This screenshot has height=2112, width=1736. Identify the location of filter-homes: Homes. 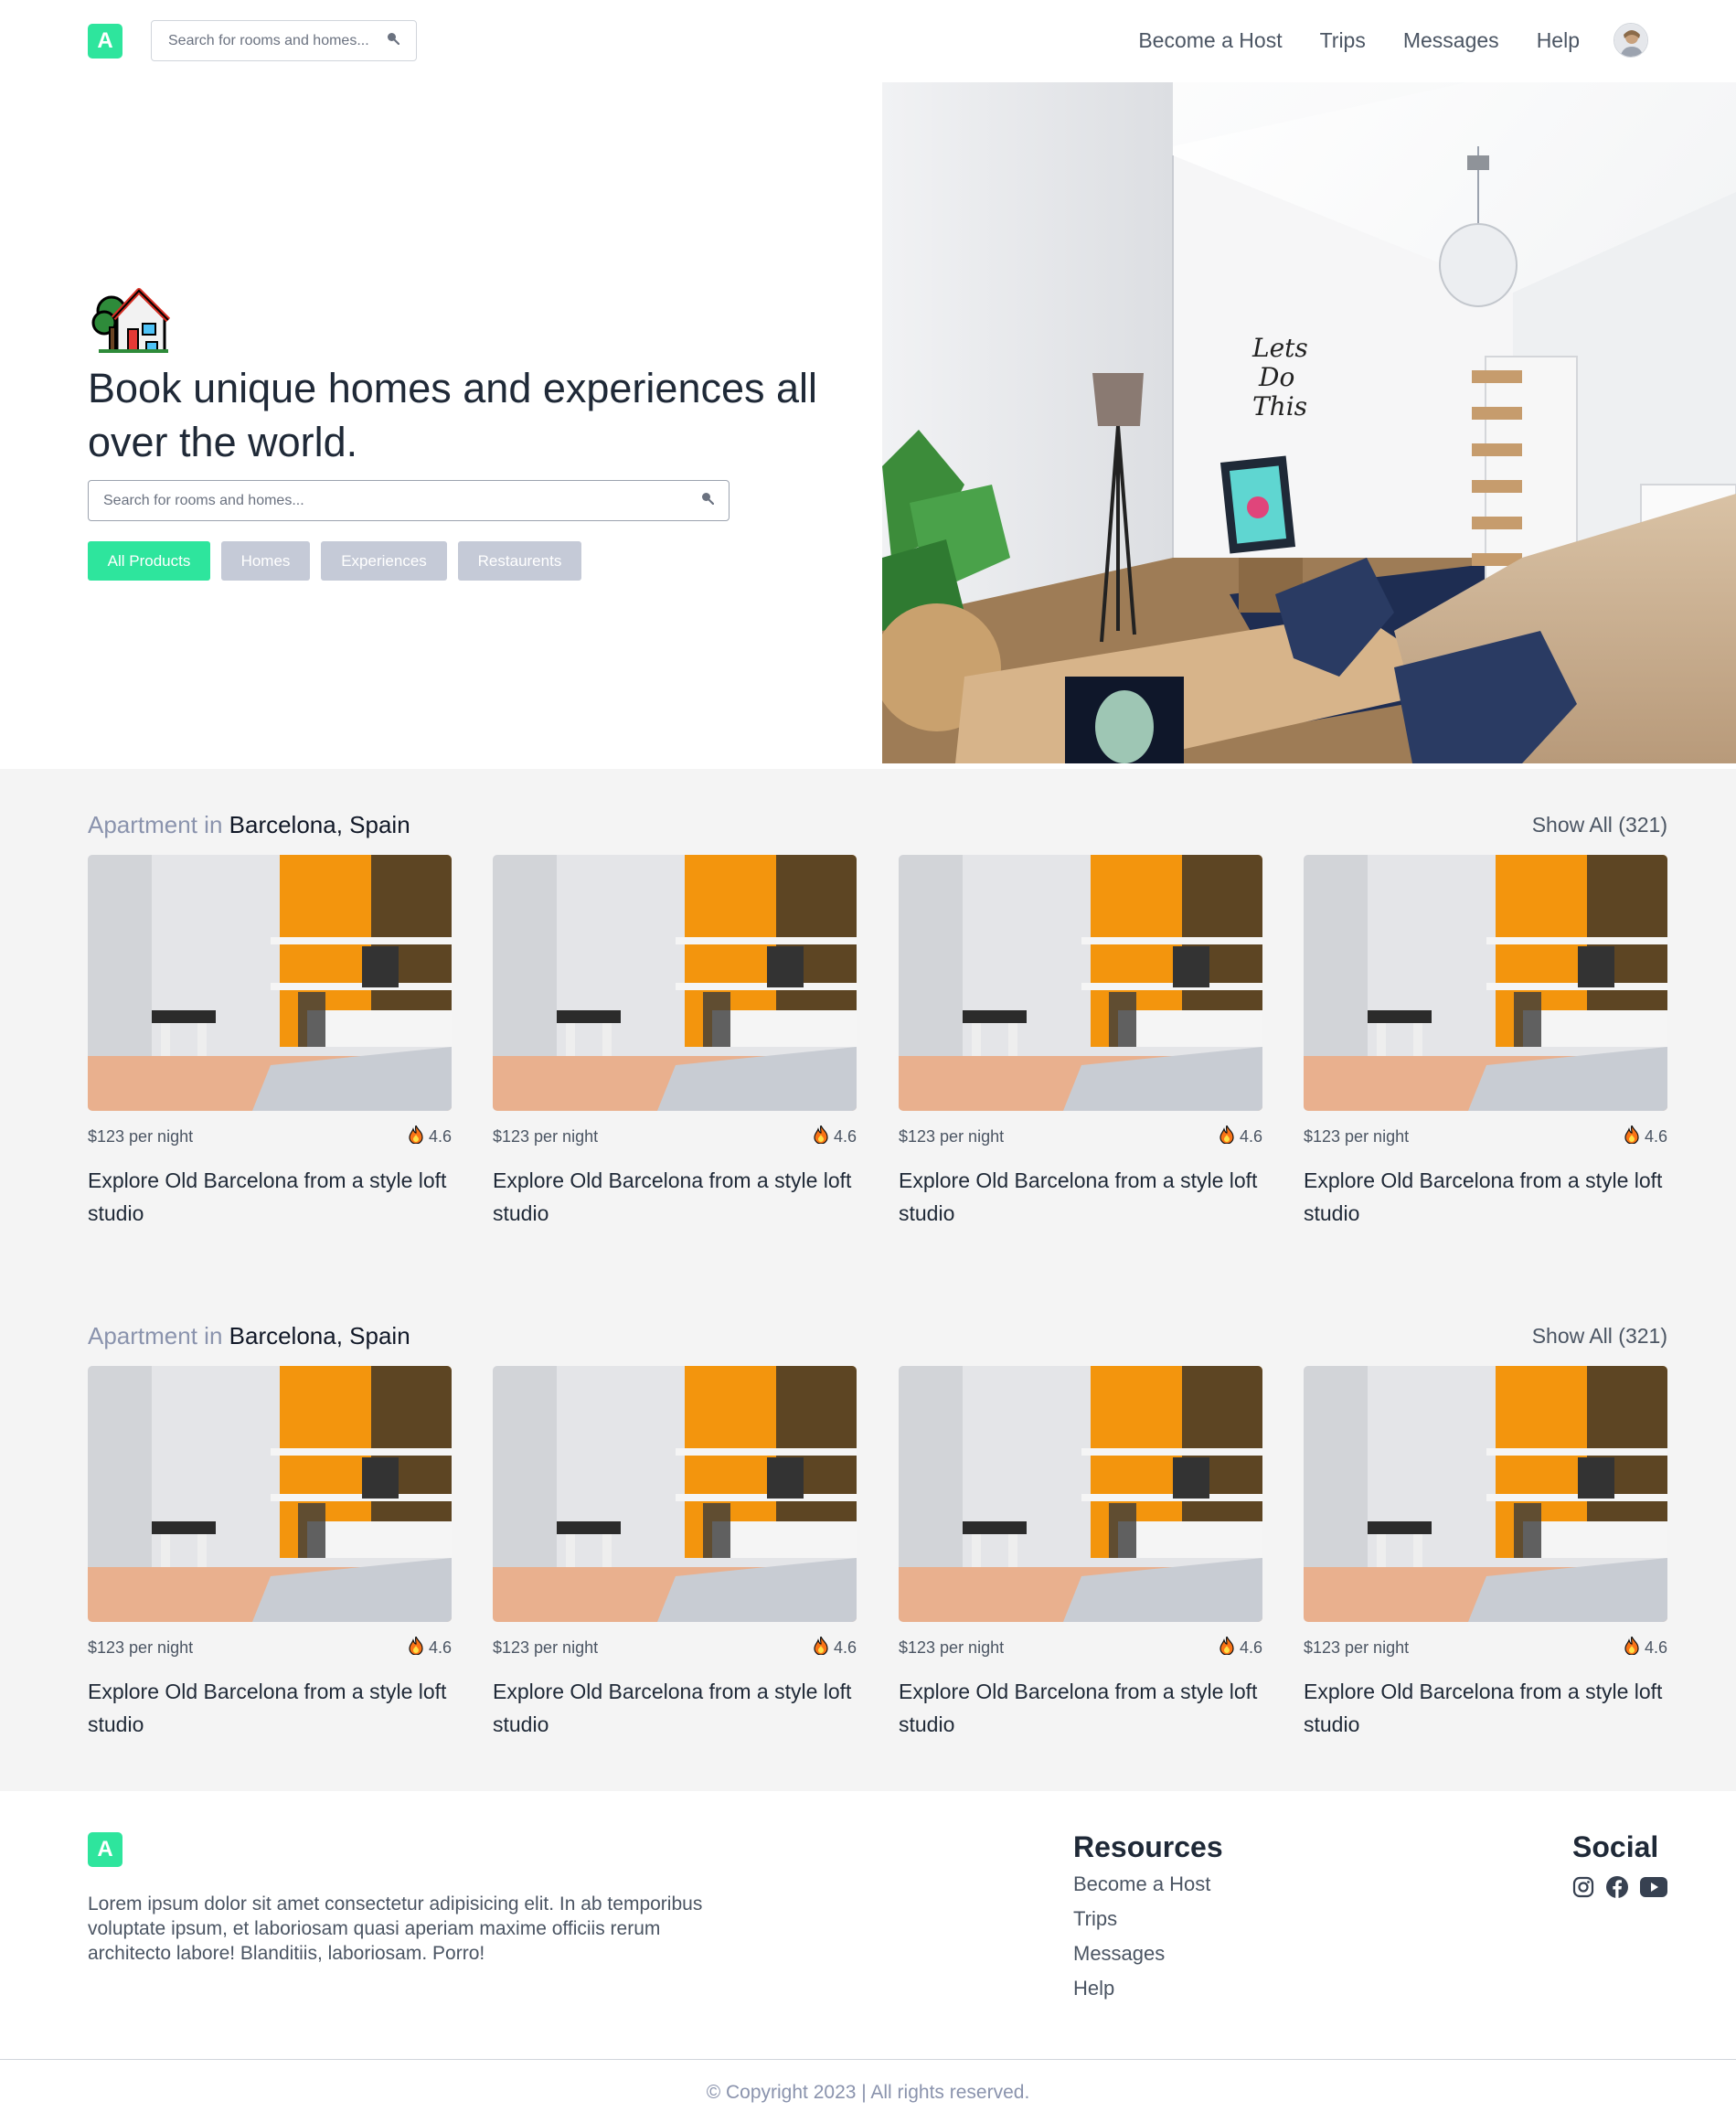
(265, 561).